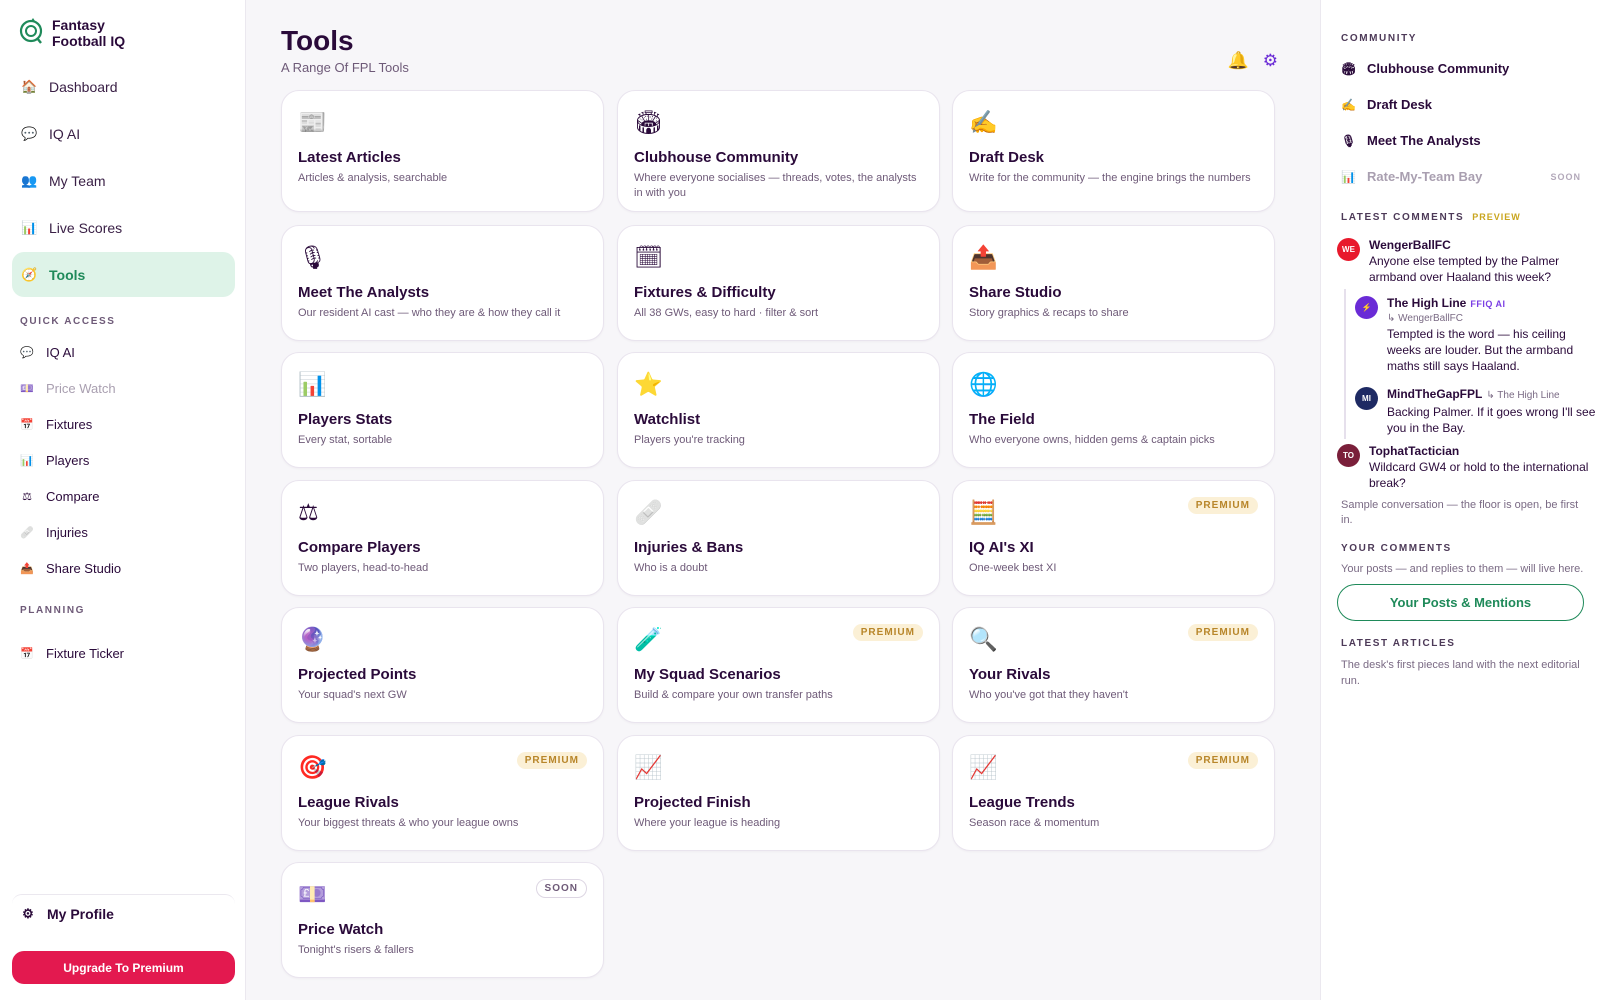 Image resolution: width=1600 pixels, height=1000 pixels. Describe the element at coordinates (363, 568) in the screenshot. I see `tool-card-description: Two players, head-to-head` at that location.